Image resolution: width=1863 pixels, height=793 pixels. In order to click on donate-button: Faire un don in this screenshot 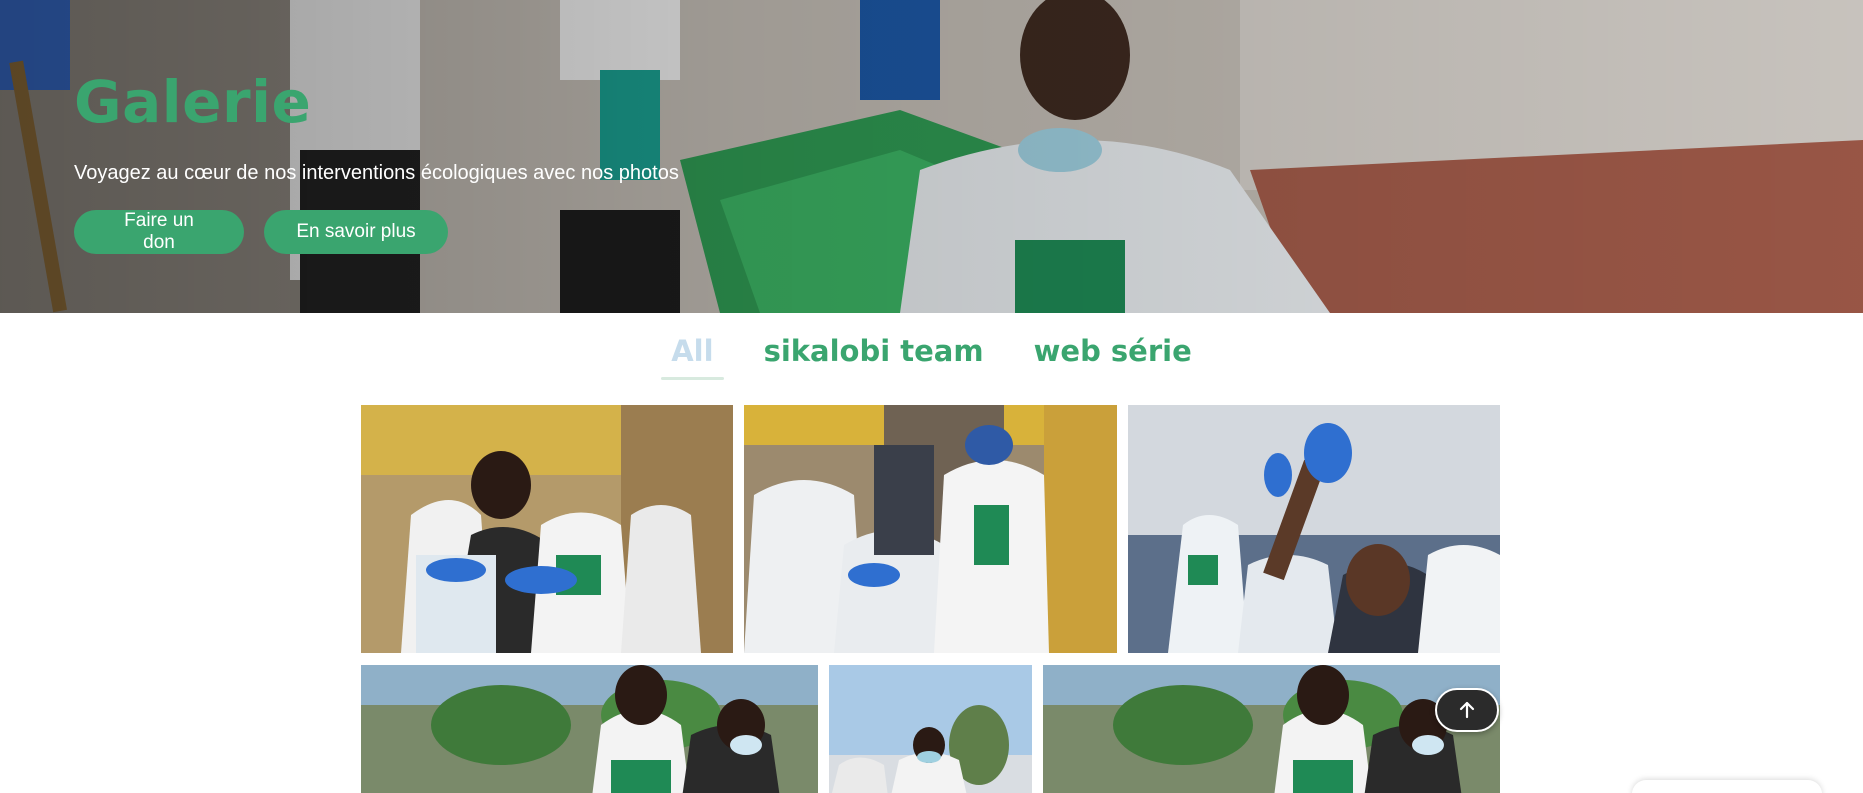, I will do `click(159, 232)`.